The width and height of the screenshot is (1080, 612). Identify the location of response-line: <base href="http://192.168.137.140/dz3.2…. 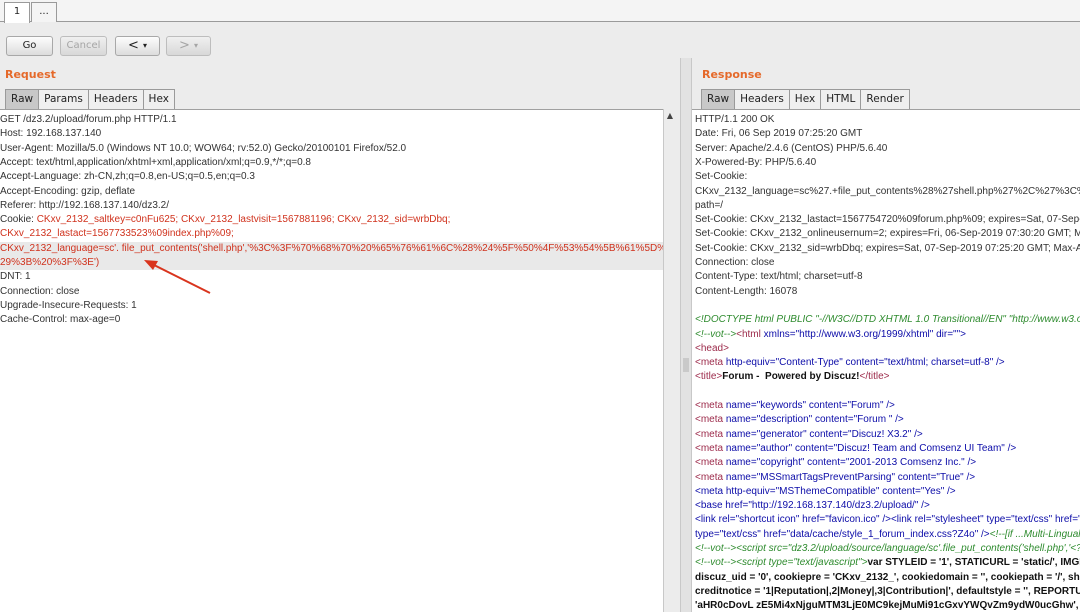
(812, 506).